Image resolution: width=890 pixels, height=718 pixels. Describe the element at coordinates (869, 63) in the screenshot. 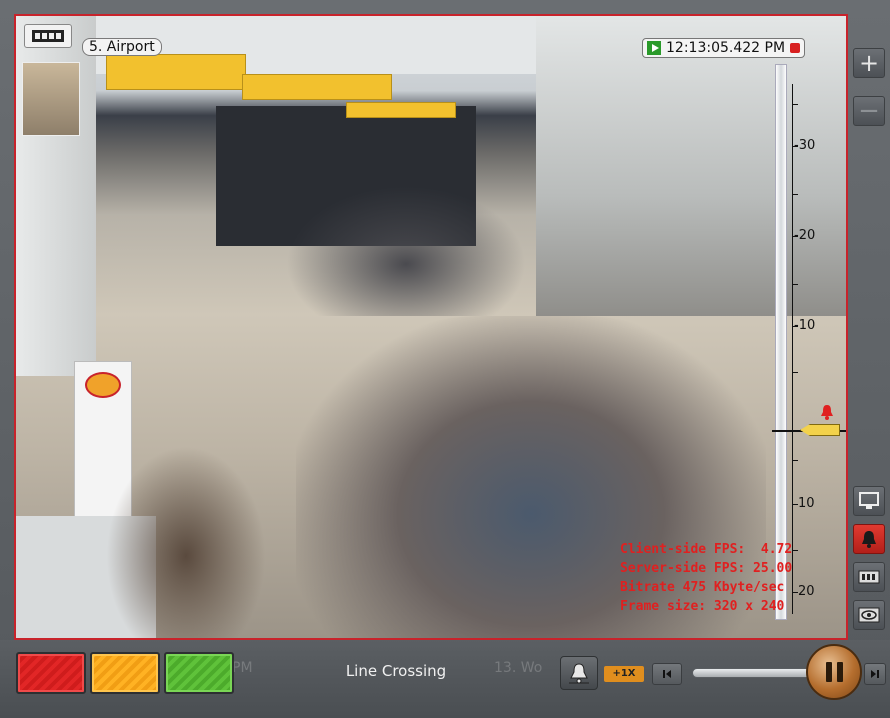

I see `zoom-in-button: +` at that location.